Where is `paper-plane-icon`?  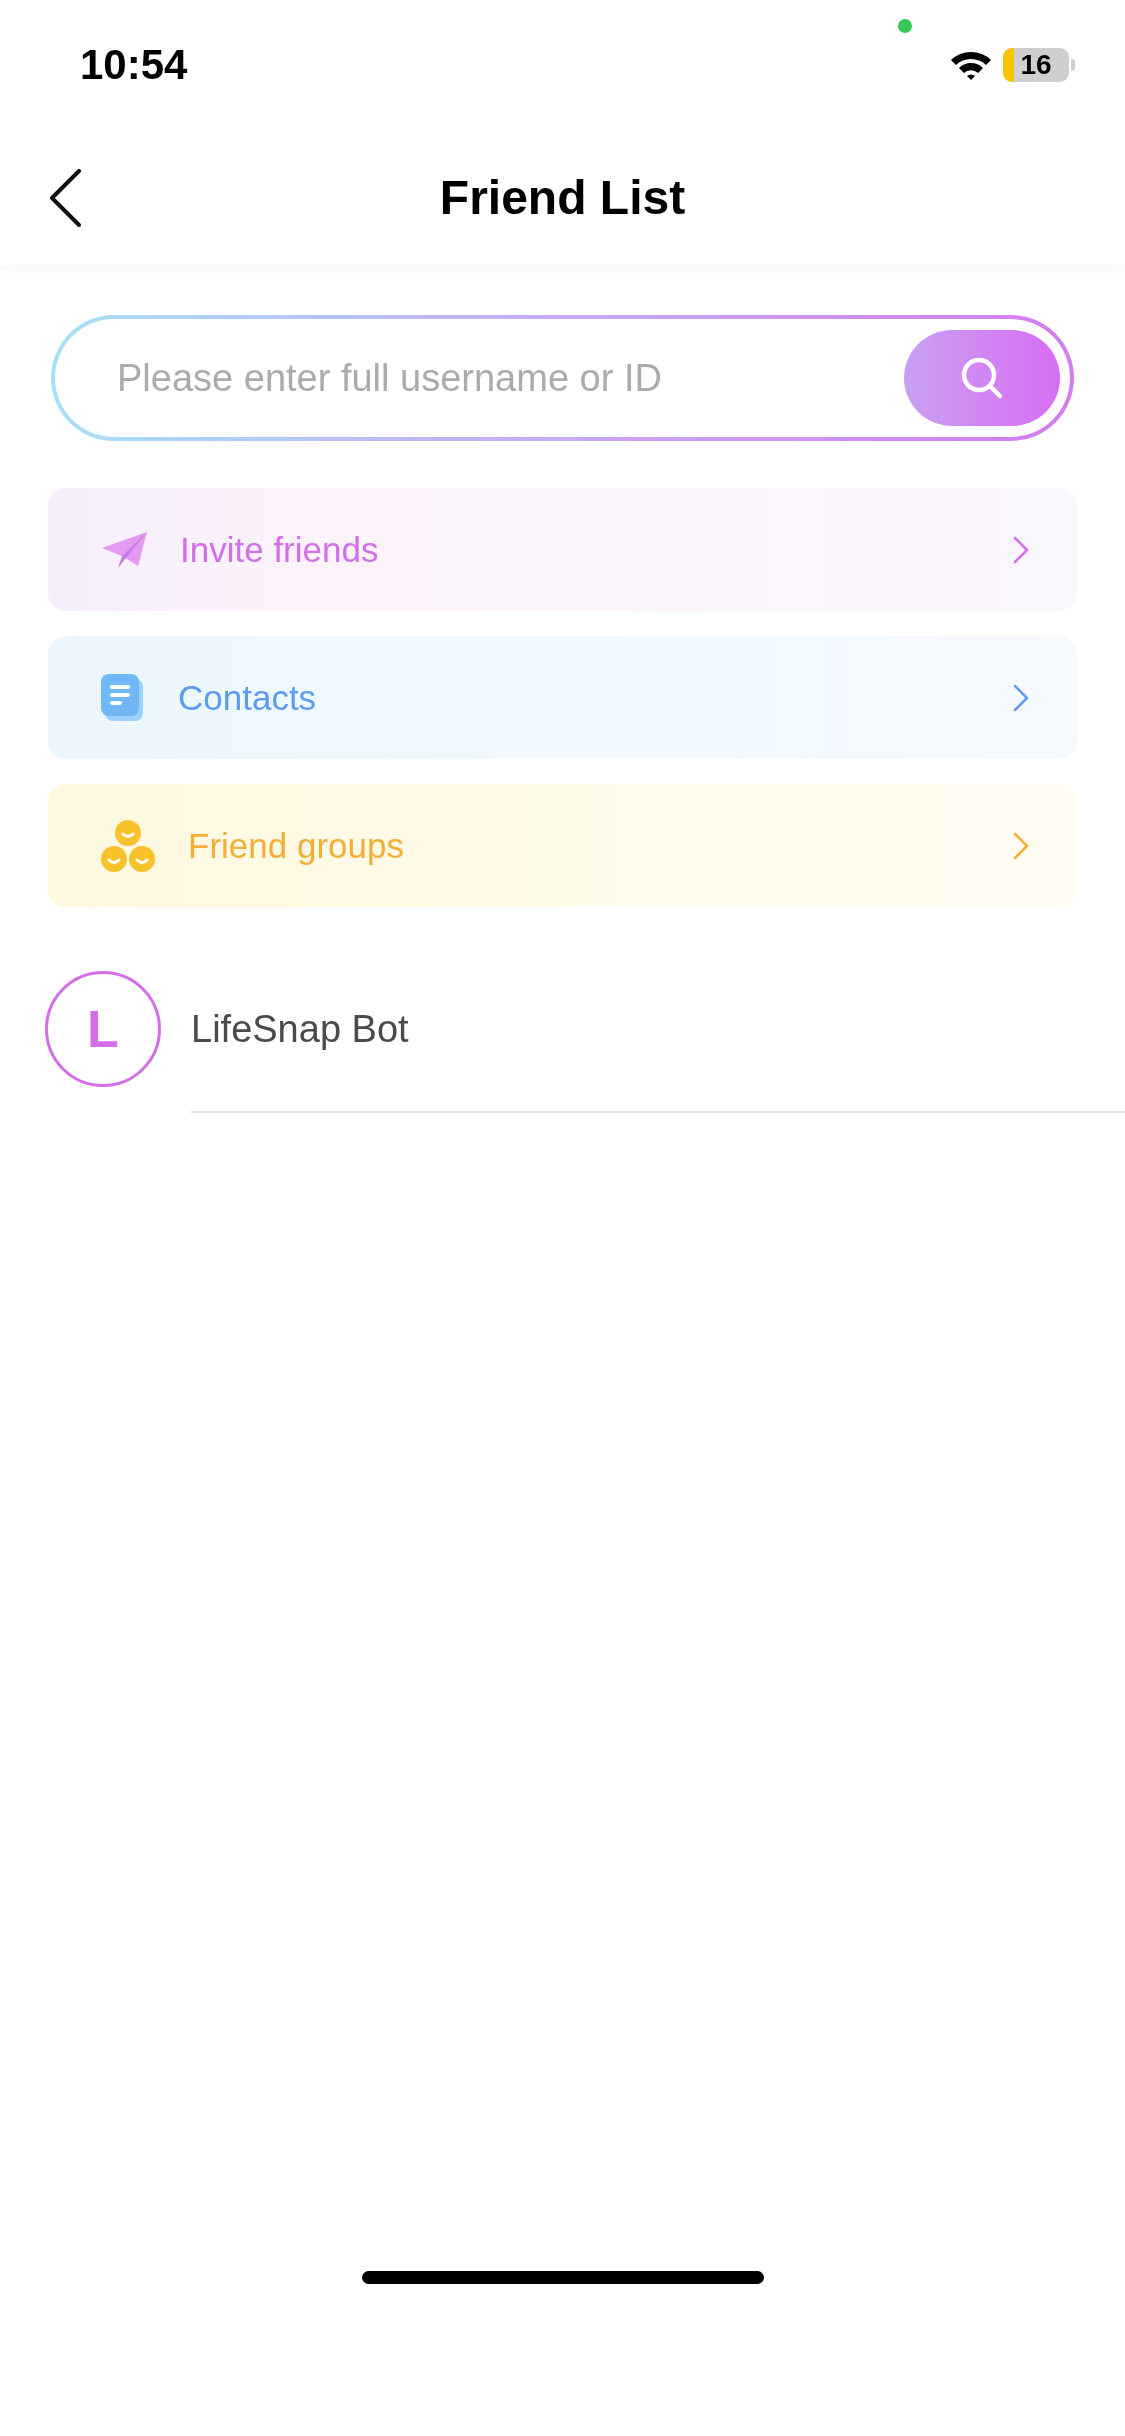 paper-plane-icon is located at coordinates (124, 549).